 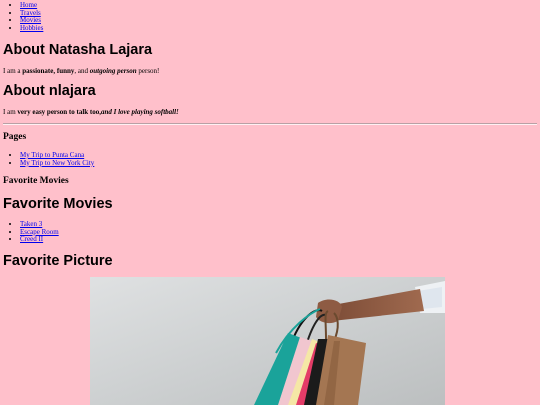 I want to click on pages-list-item: My Trip to New York City, so click(x=57, y=163).